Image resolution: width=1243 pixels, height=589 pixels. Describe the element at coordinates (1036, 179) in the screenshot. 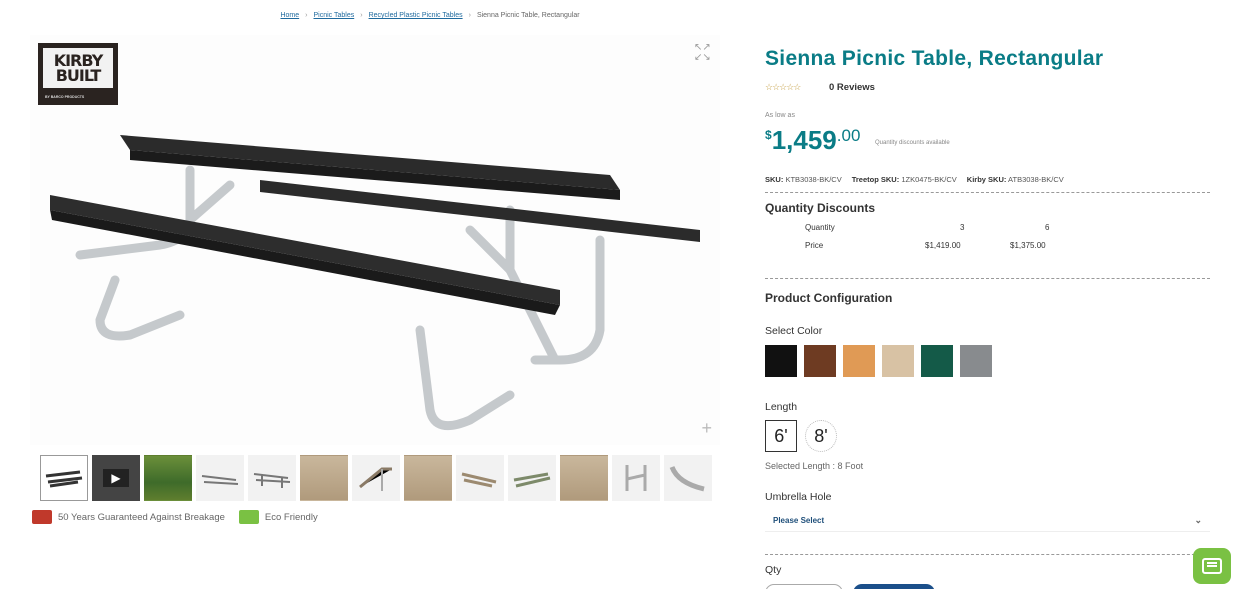

I see `kirby-sku-value: ATB3038-BK/CV` at that location.